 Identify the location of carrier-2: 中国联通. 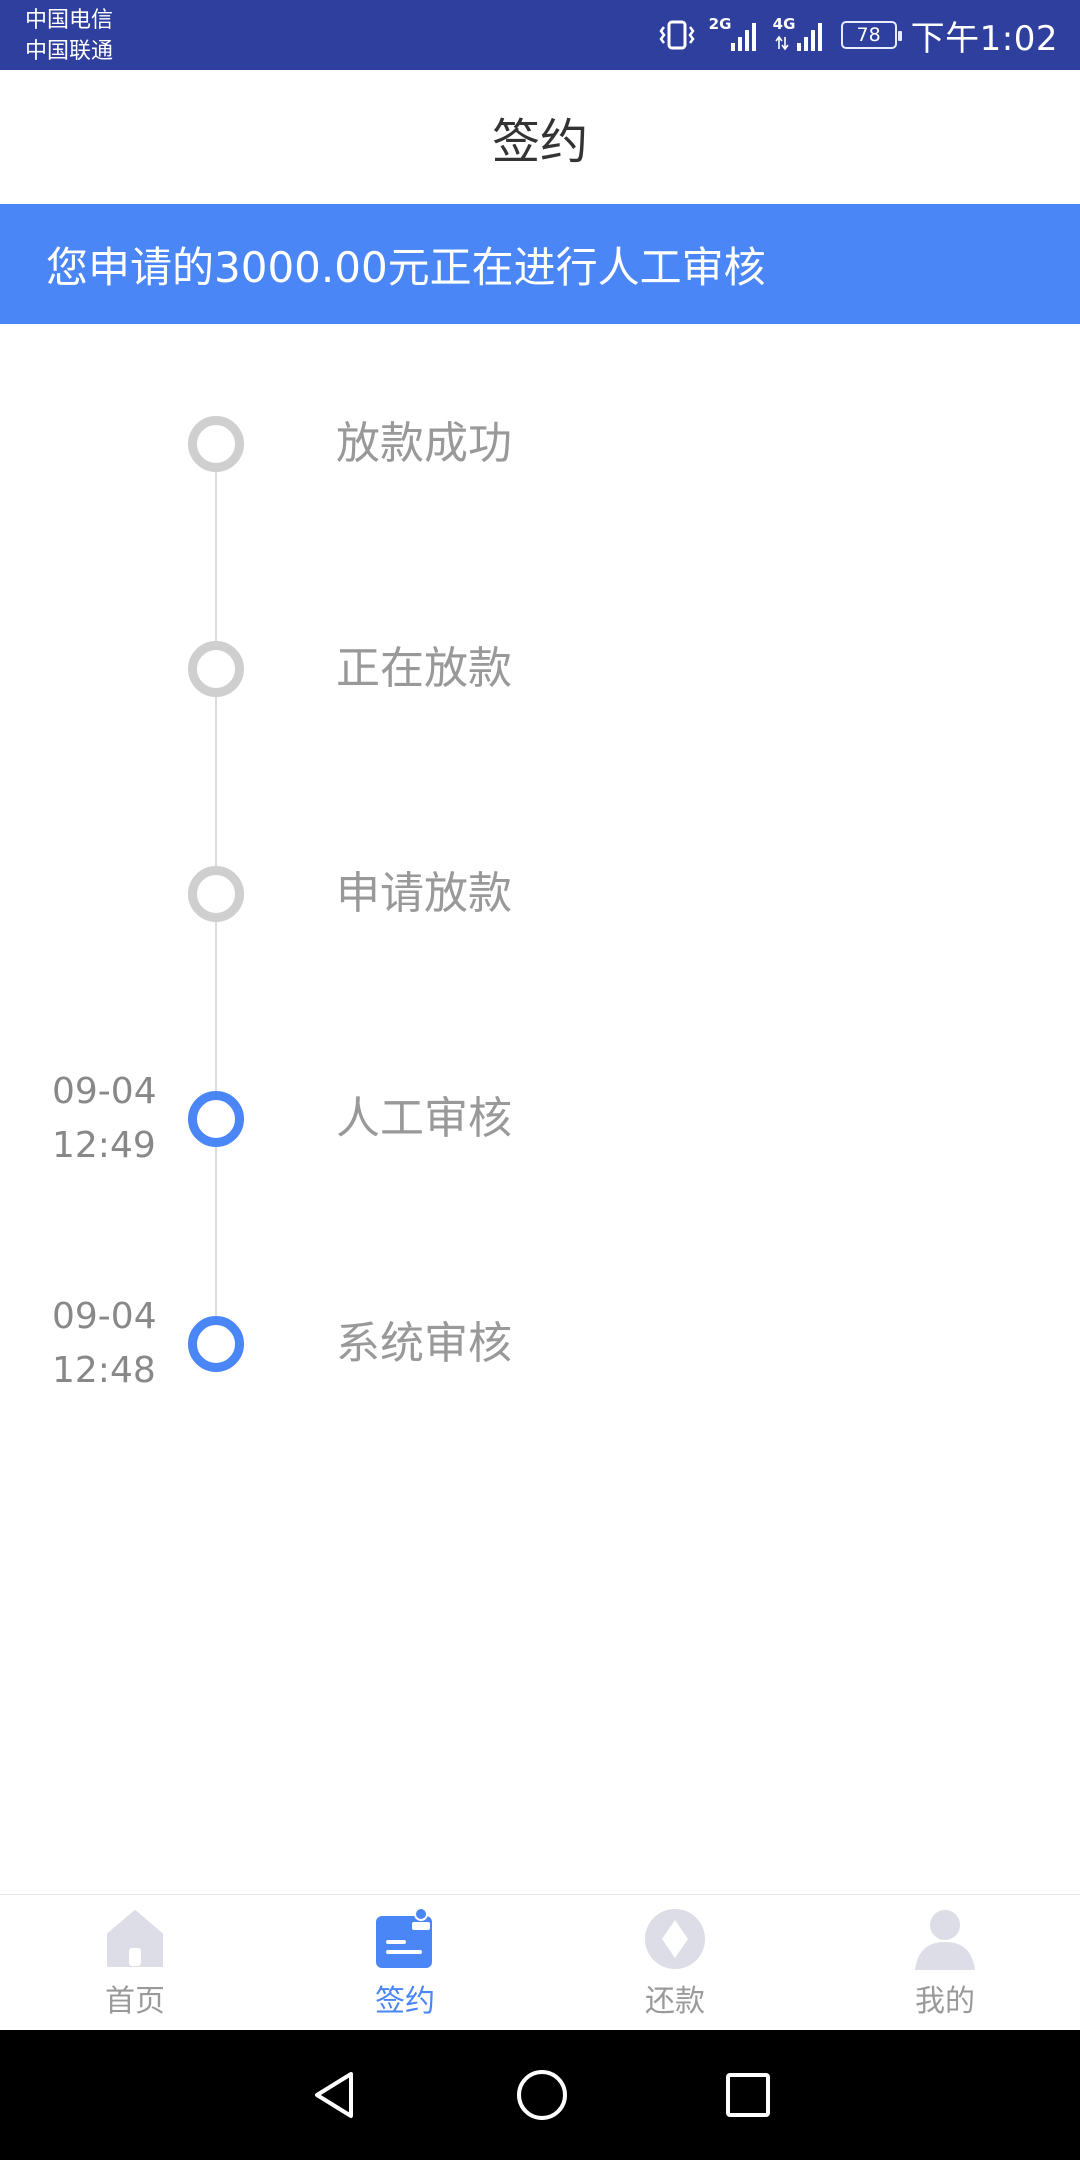
(69, 51).